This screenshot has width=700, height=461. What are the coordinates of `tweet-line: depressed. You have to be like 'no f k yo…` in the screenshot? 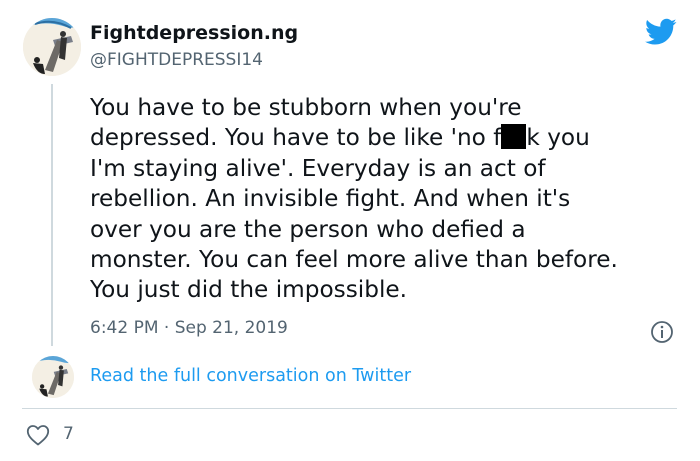 It's located at (390, 138).